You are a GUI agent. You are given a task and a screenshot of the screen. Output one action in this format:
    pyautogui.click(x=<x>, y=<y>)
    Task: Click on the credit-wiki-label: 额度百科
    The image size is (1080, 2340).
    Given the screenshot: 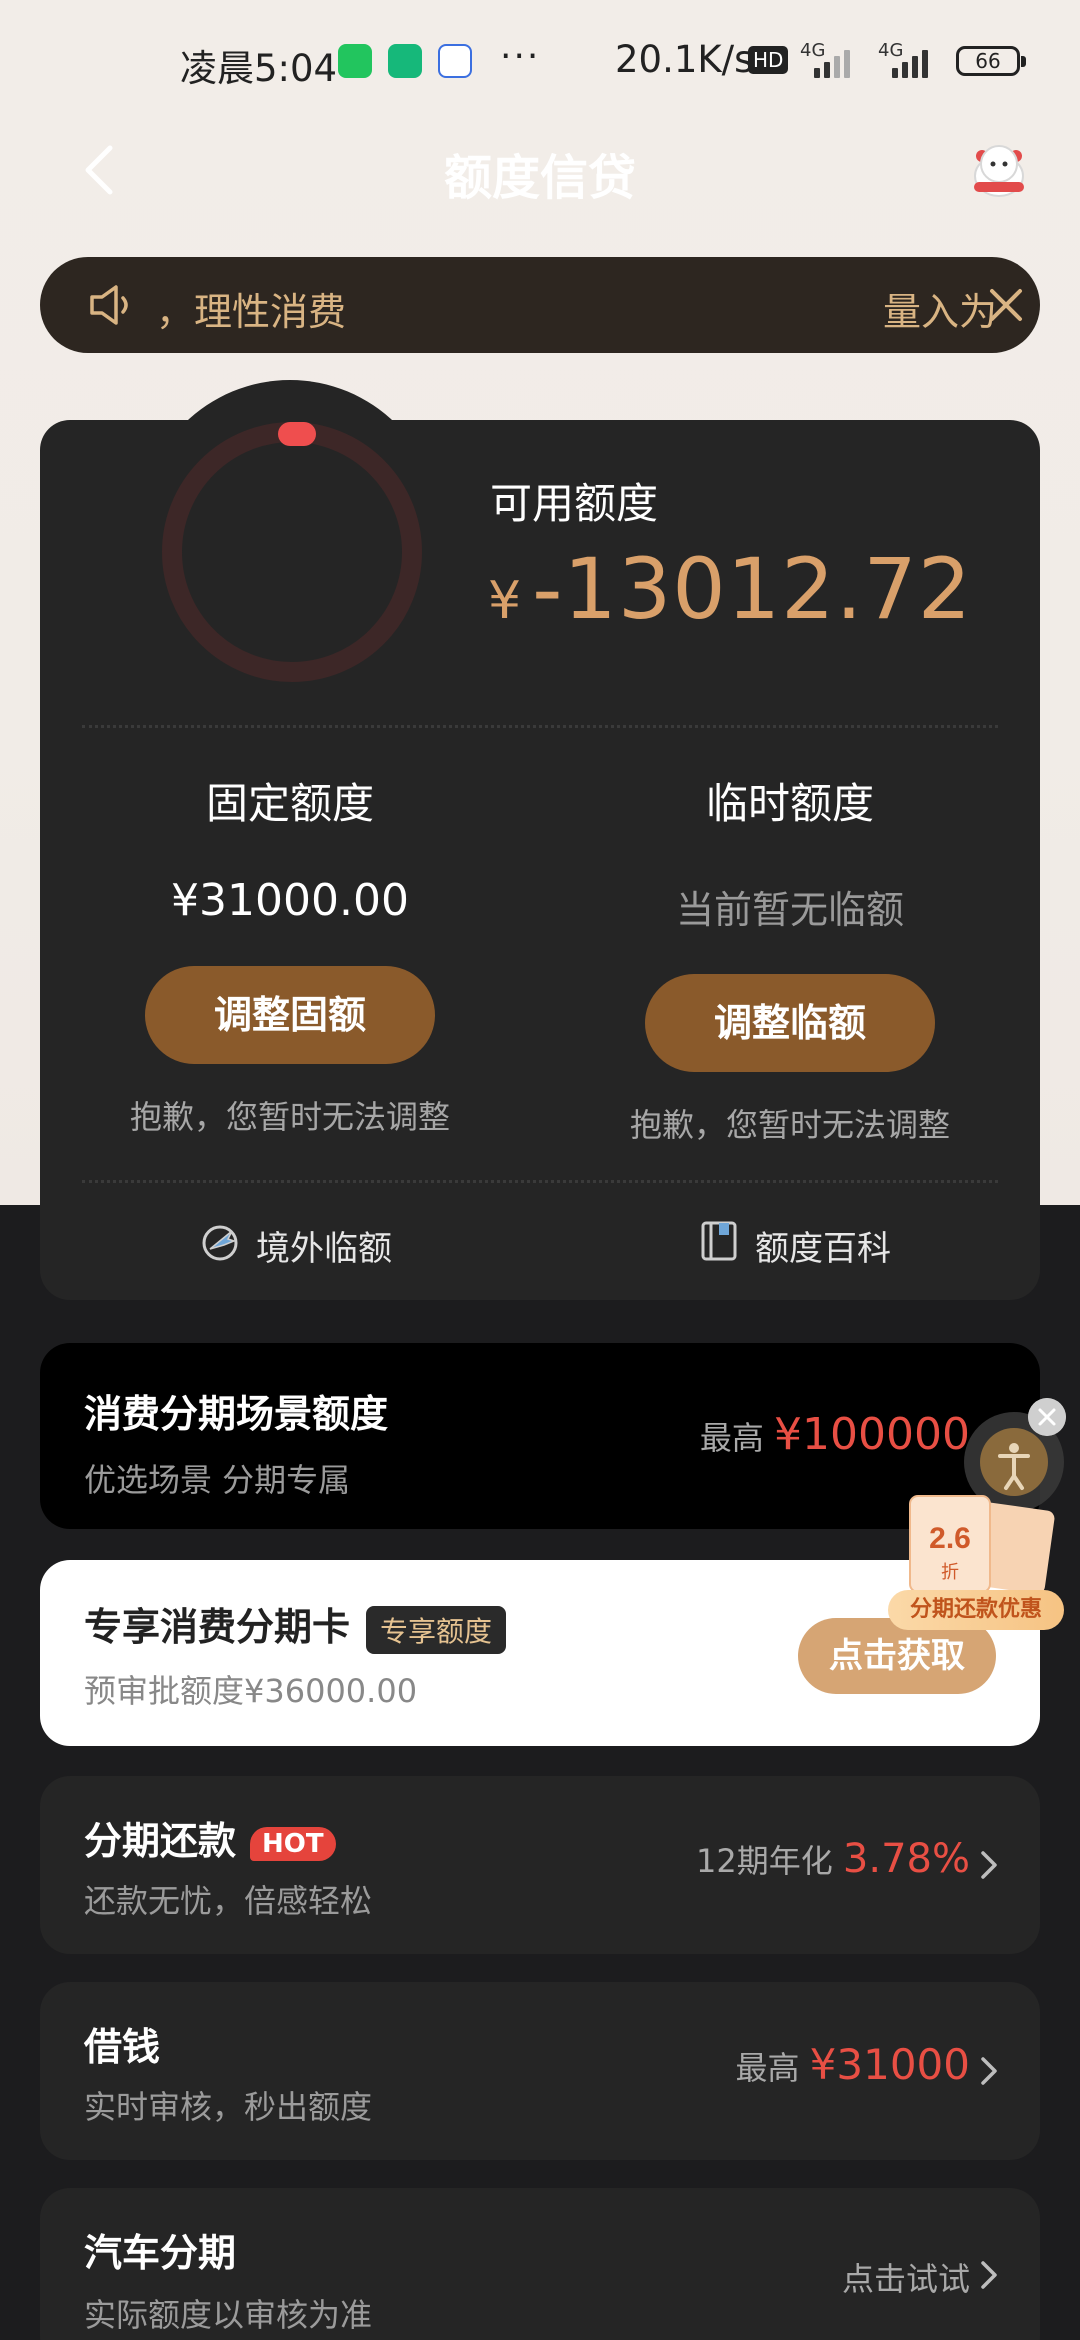 What is the action you would take?
    pyautogui.click(x=823, y=1249)
    